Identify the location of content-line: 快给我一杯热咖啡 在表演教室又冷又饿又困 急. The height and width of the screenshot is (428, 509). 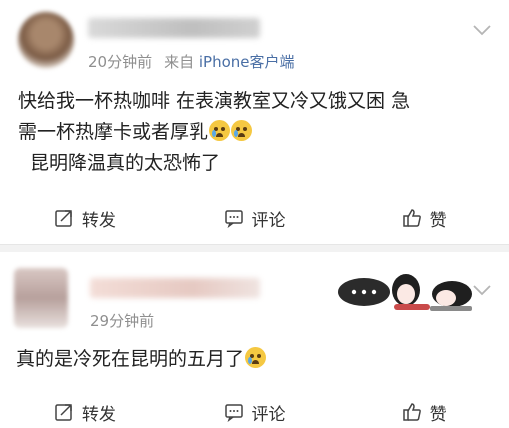
(214, 101).